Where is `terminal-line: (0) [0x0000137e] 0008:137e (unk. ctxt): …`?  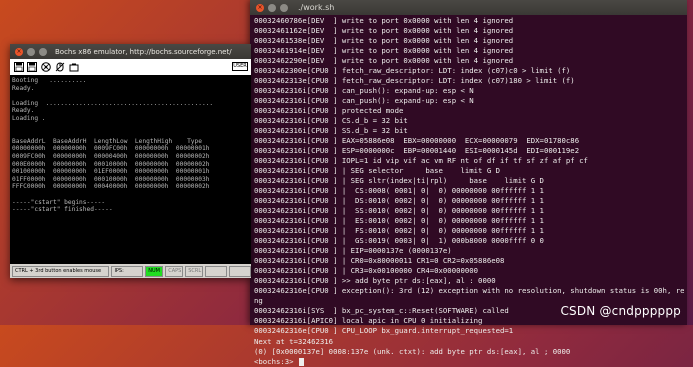
terminal-line: (0) [0x0000137e] 0008:137e (unk. ctxt): … is located at coordinates (412, 351).